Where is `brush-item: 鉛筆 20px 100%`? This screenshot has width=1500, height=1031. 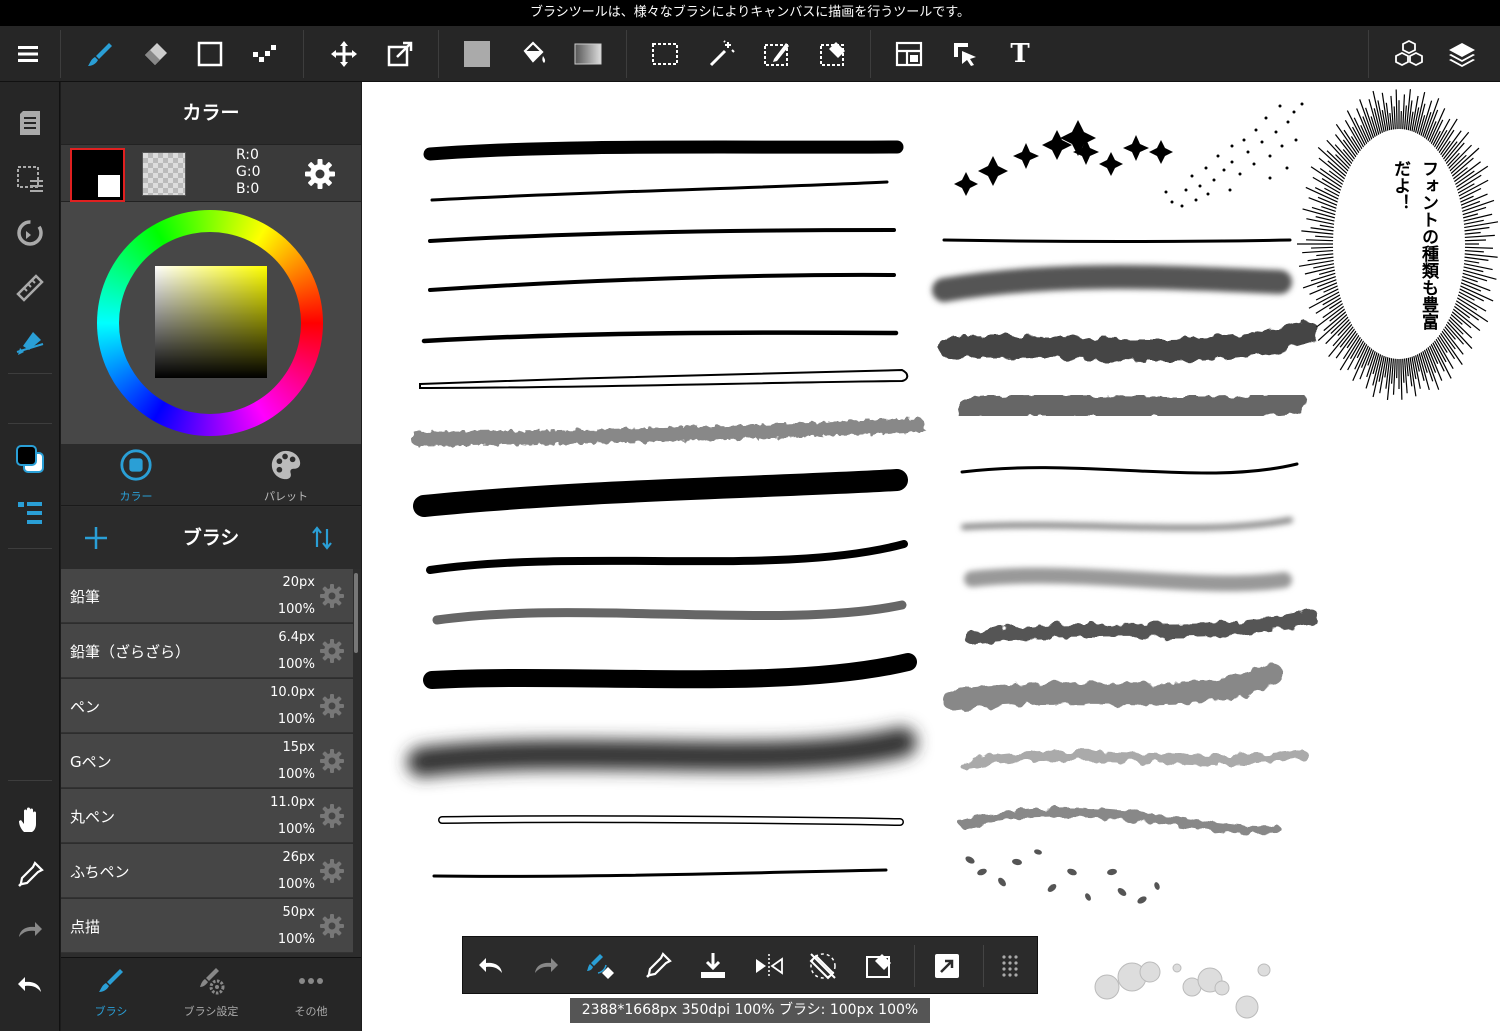
brush-item: 鉛筆 20px 100% is located at coordinates (207, 596).